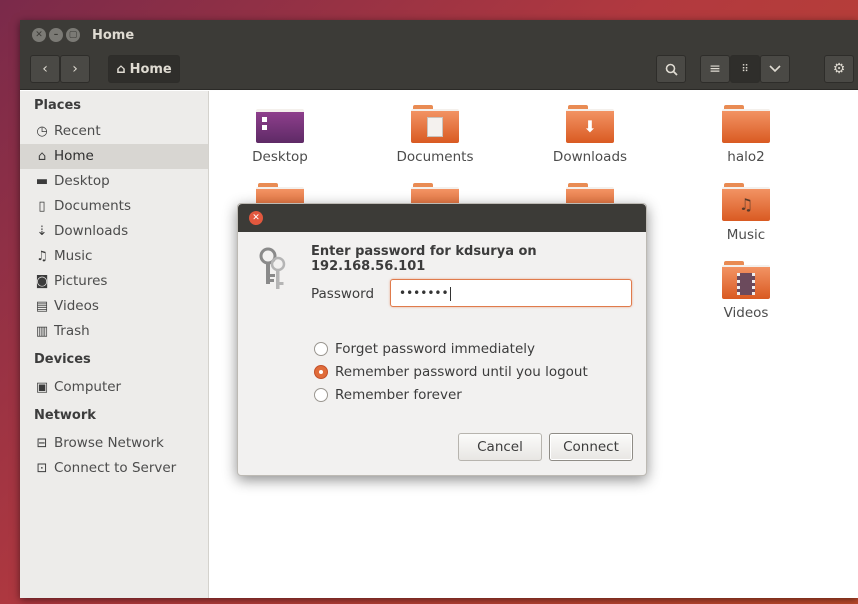 The image size is (858, 604). I want to click on server-icon: ⊡, so click(42, 468).